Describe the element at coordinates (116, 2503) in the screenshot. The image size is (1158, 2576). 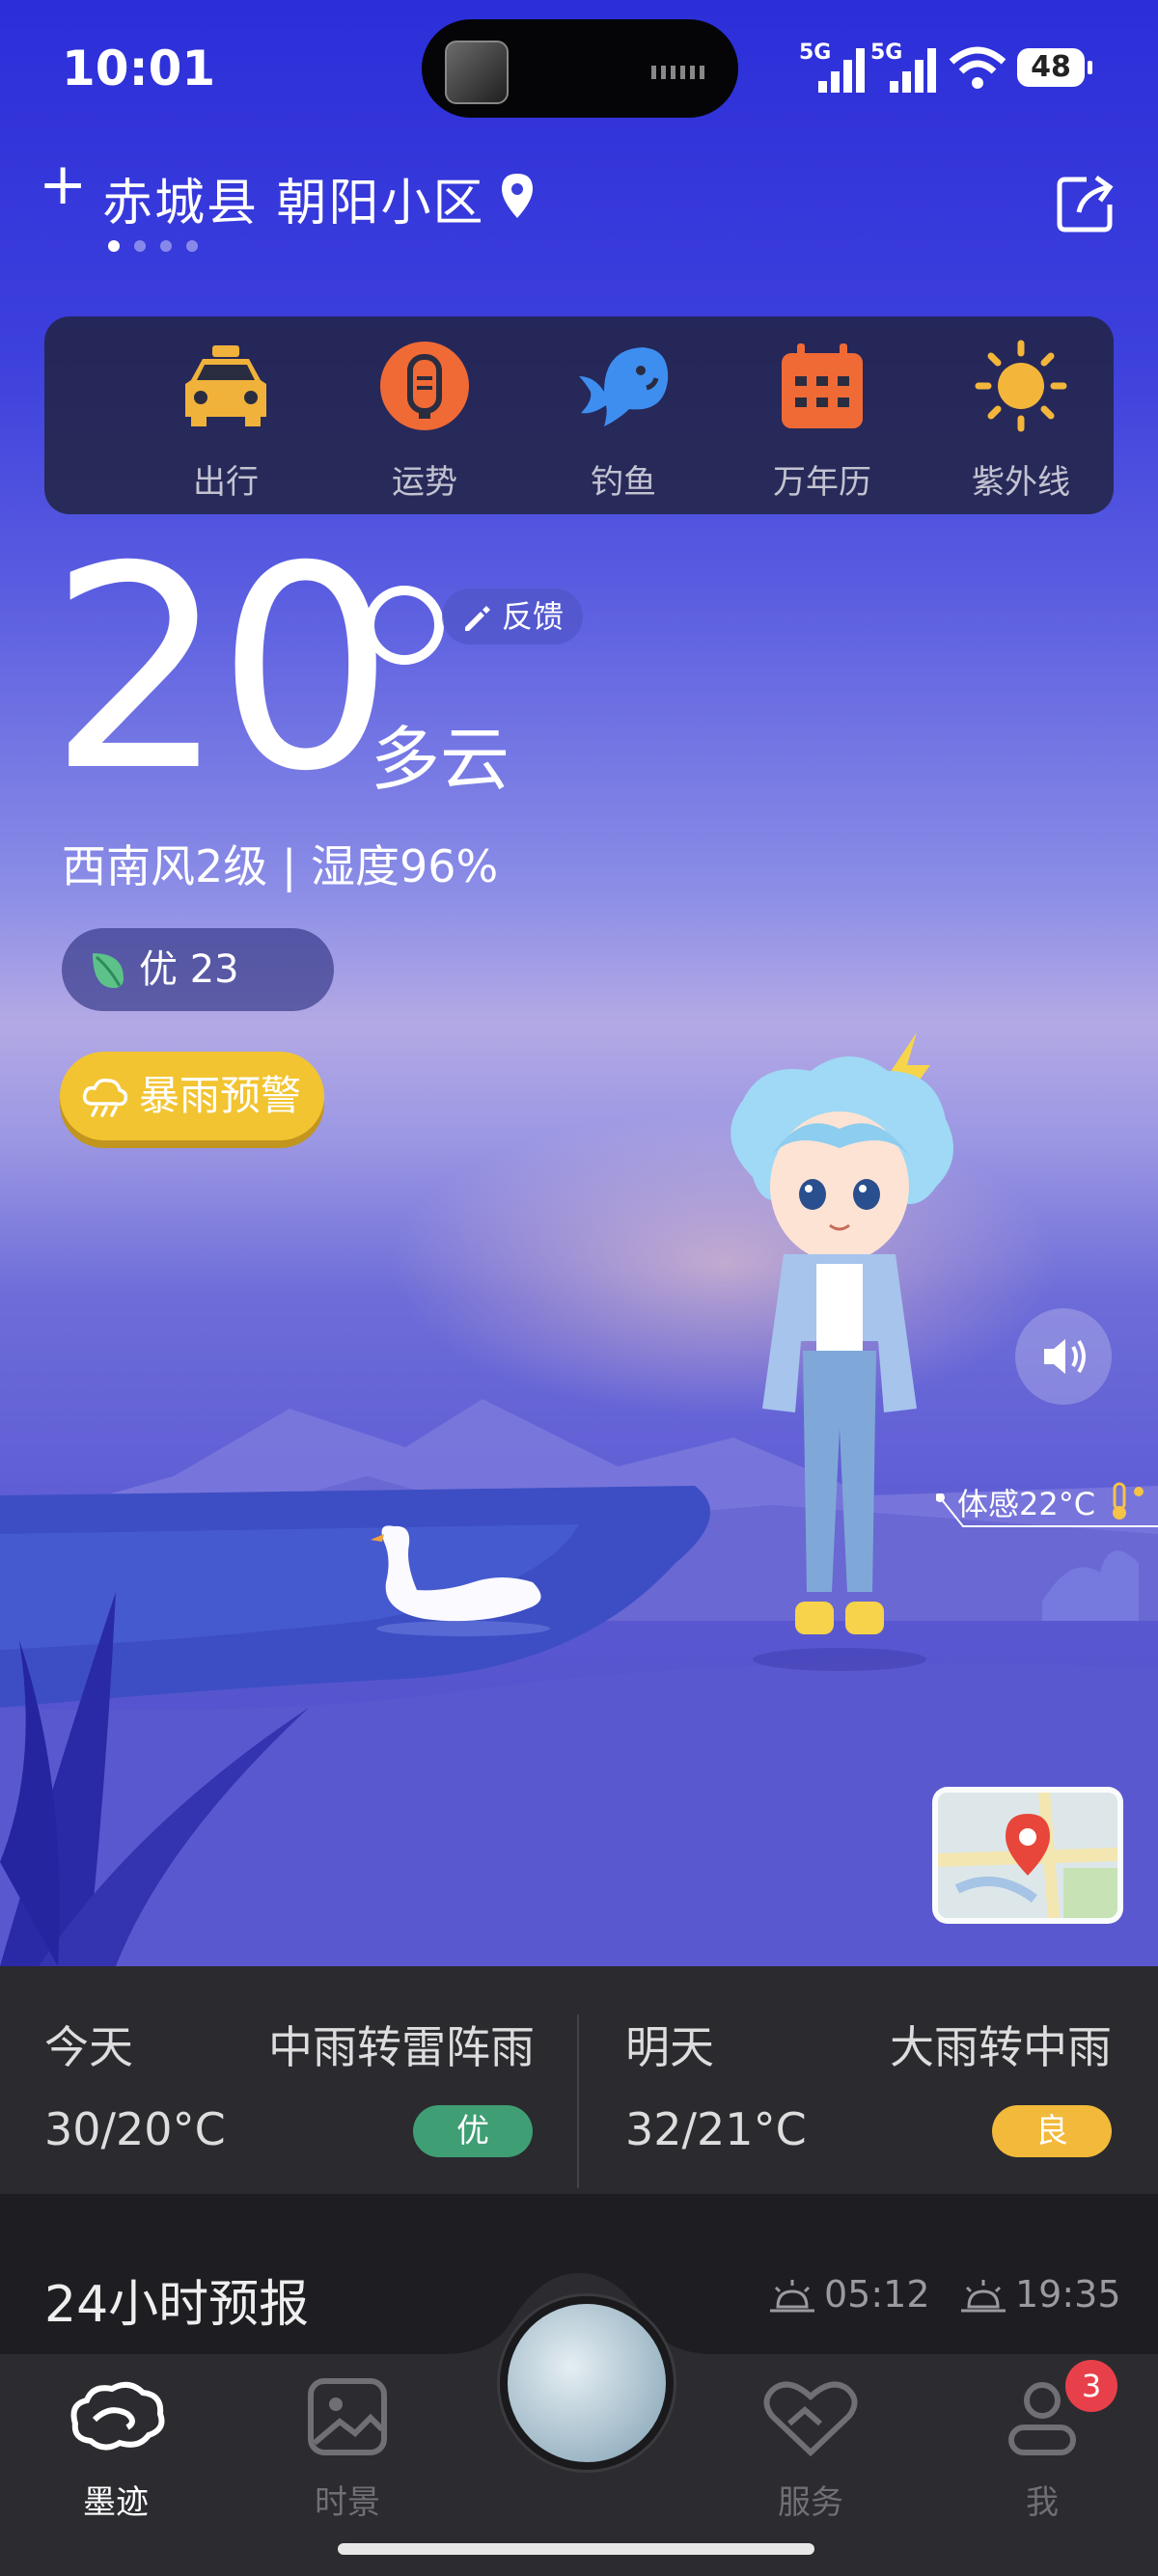
I see `nav-label: 墨迹` at that location.